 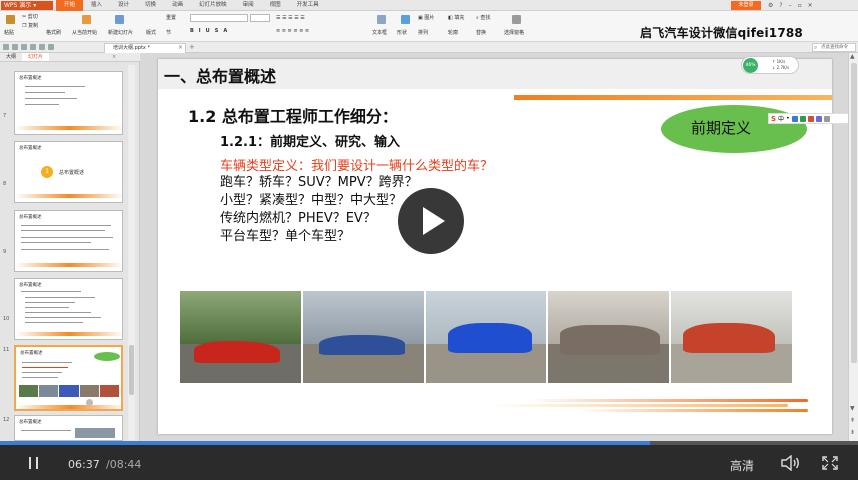 What do you see at coordinates (119, 19) in the screenshot?
I see `new-slide-icon` at bounding box center [119, 19].